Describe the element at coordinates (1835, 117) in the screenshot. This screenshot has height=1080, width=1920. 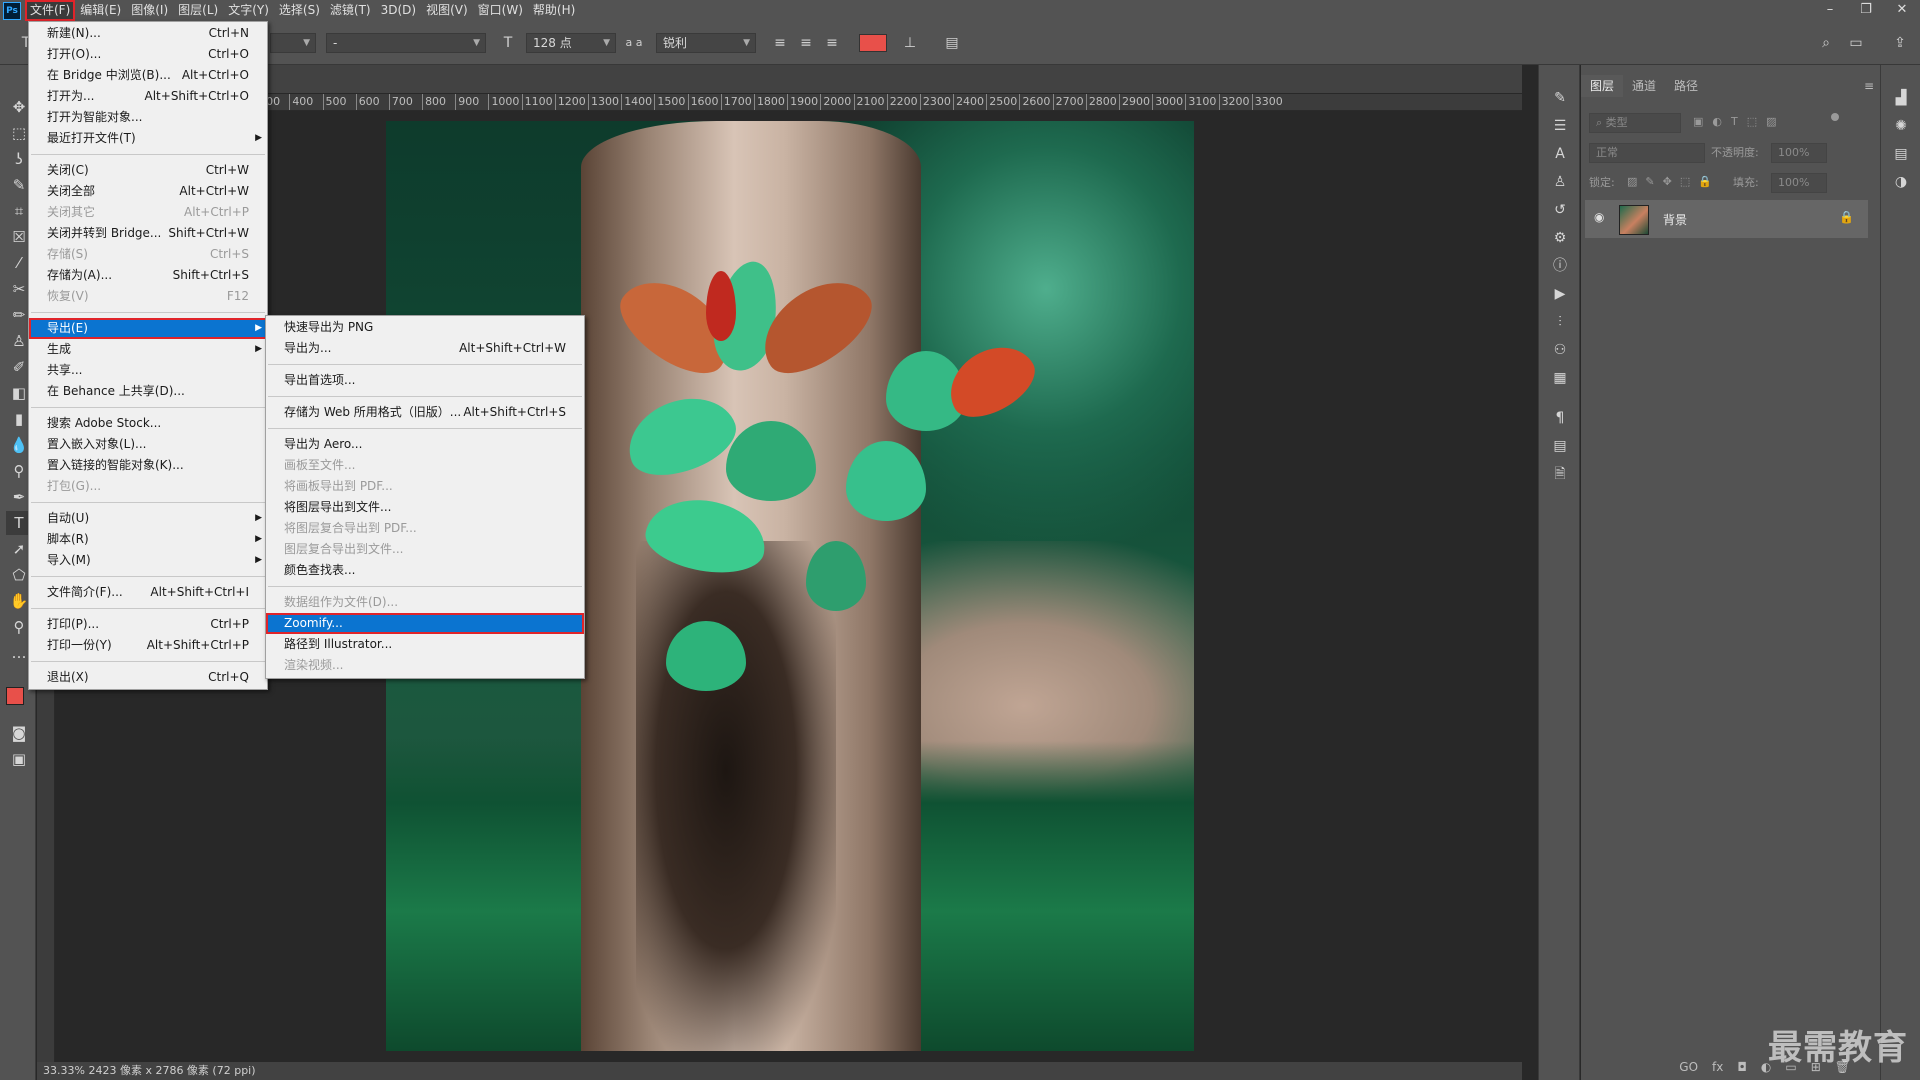
I see `filter-toggle-icon` at that location.